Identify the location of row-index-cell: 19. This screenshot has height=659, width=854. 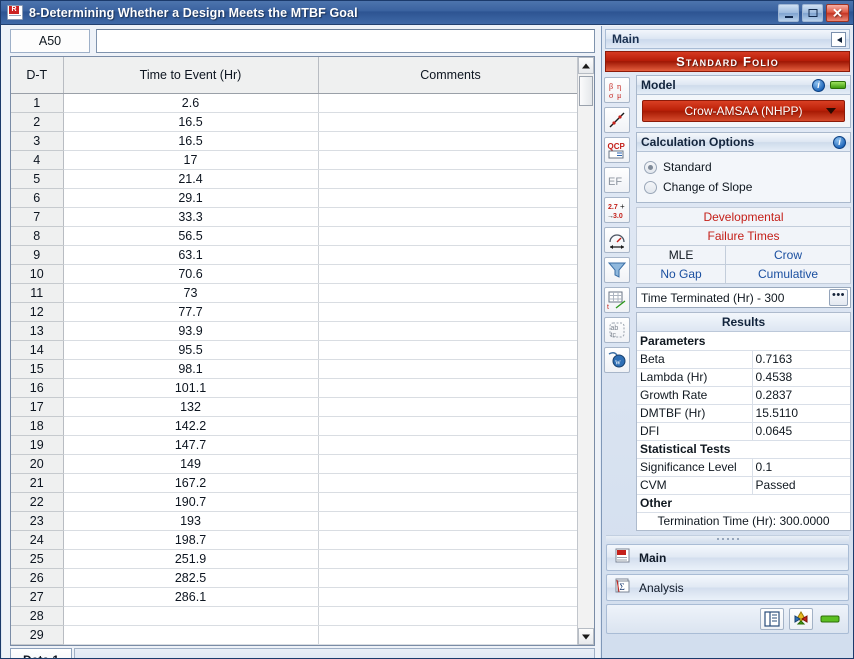
(37, 445).